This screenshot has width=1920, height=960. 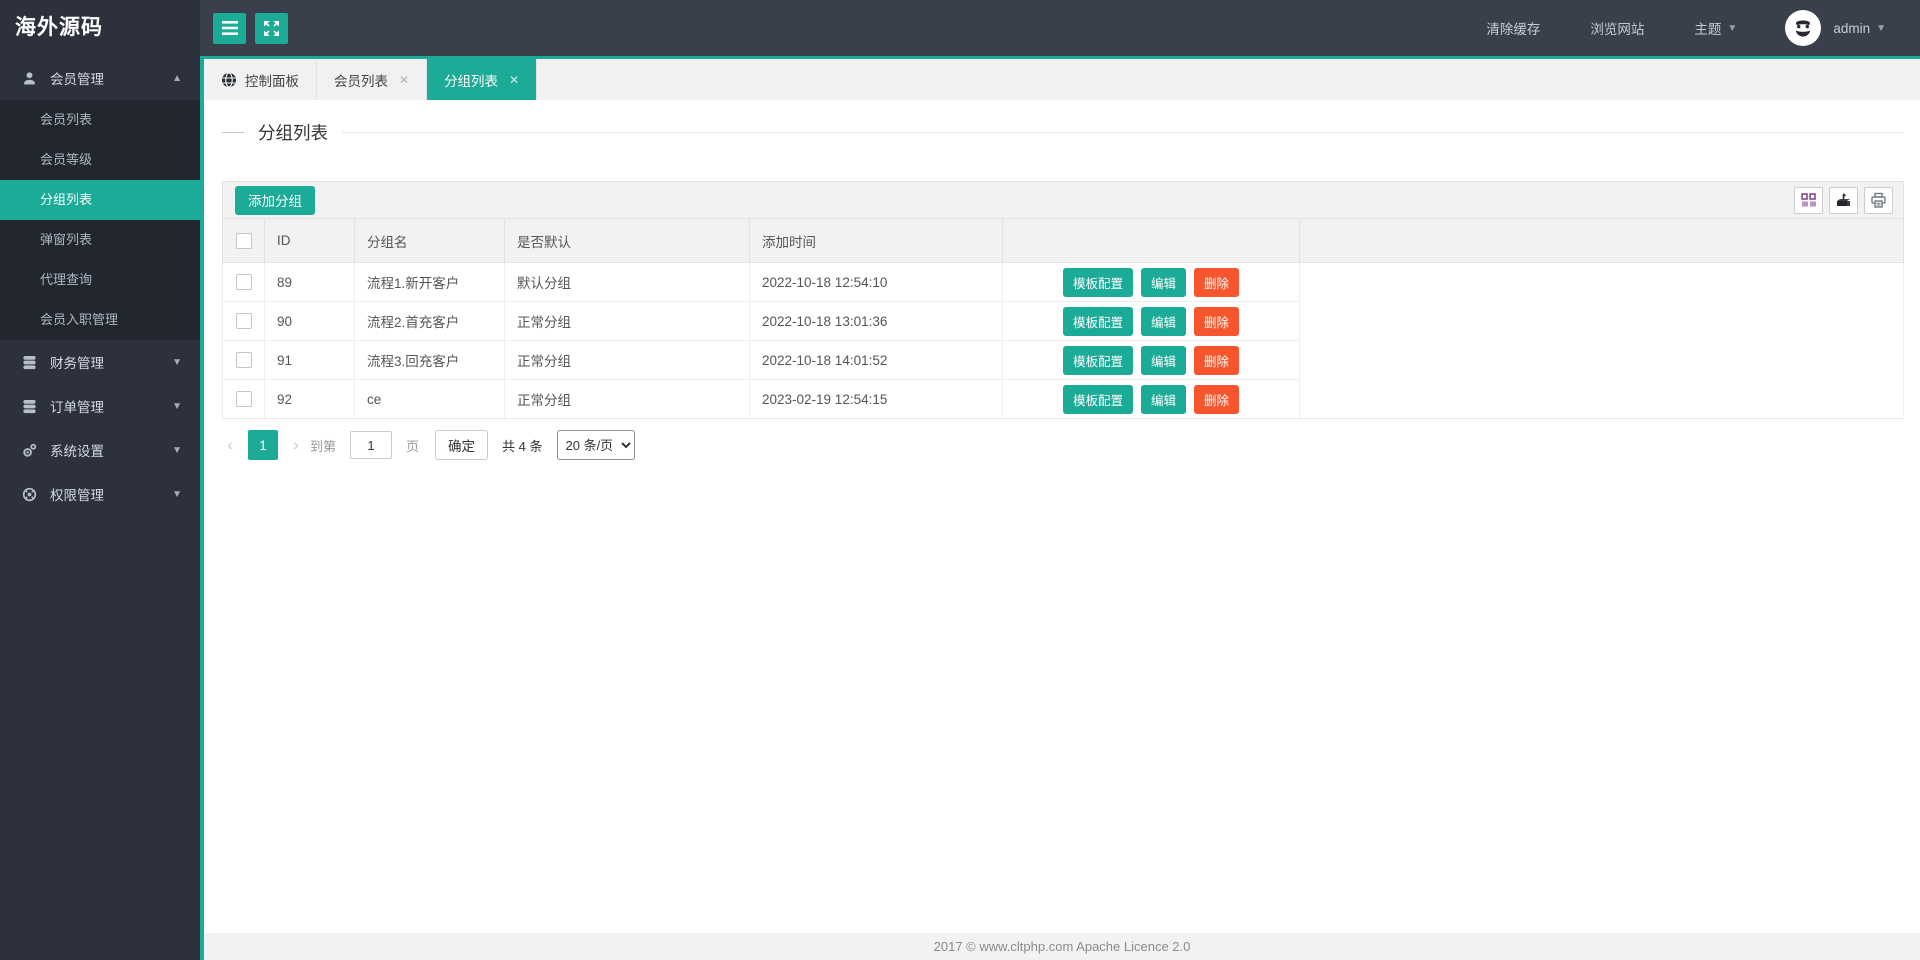 What do you see at coordinates (429, 360) in the screenshot?
I see `cell-group-name: 流程3.回充客户` at bounding box center [429, 360].